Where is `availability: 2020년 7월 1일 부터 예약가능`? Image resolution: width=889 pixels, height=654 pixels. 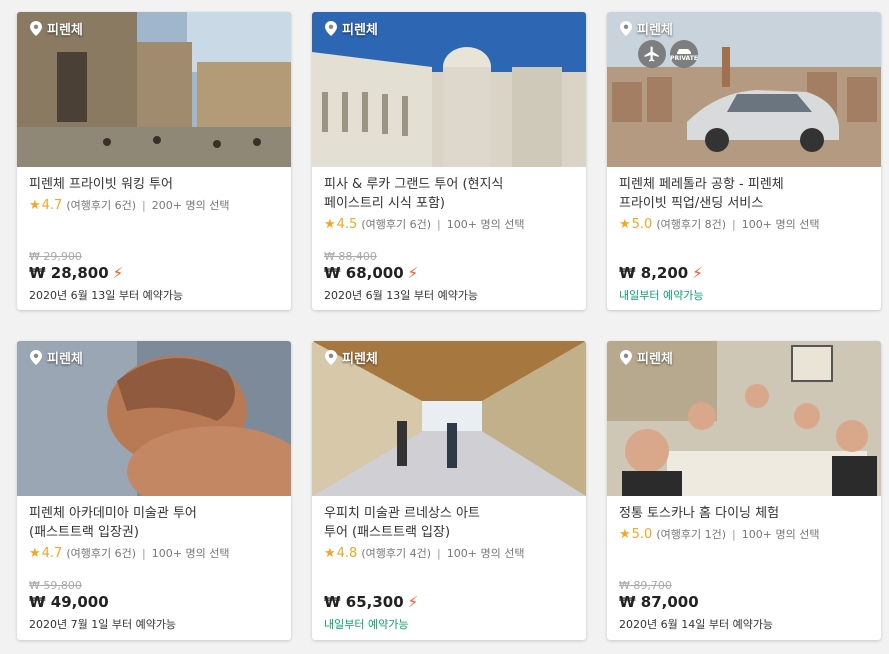
availability: 2020년 7월 1일 부터 예약가능 is located at coordinates (103, 624).